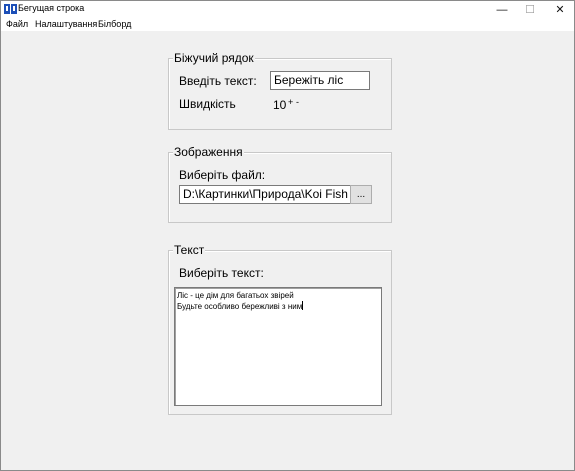 This screenshot has width=575, height=471. I want to click on text-line: Ліс - це дім для багатьох звірей, so click(235, 295).